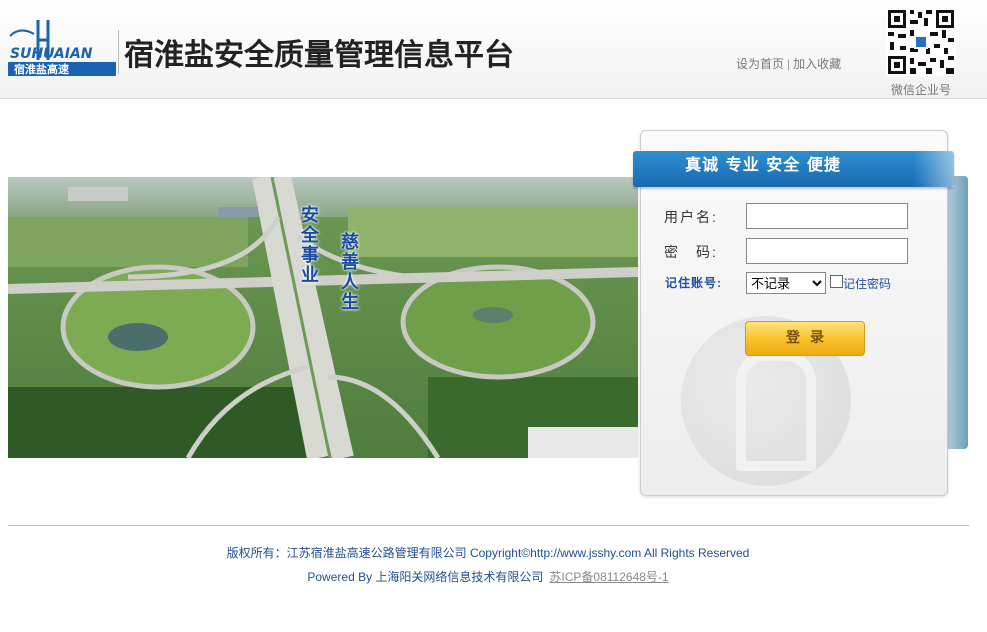 This screenshot has height=632, width=987. Describe the element at coordinates (786, 283) in the screenshot. I see `remember-account-select: 不记录` at that location.